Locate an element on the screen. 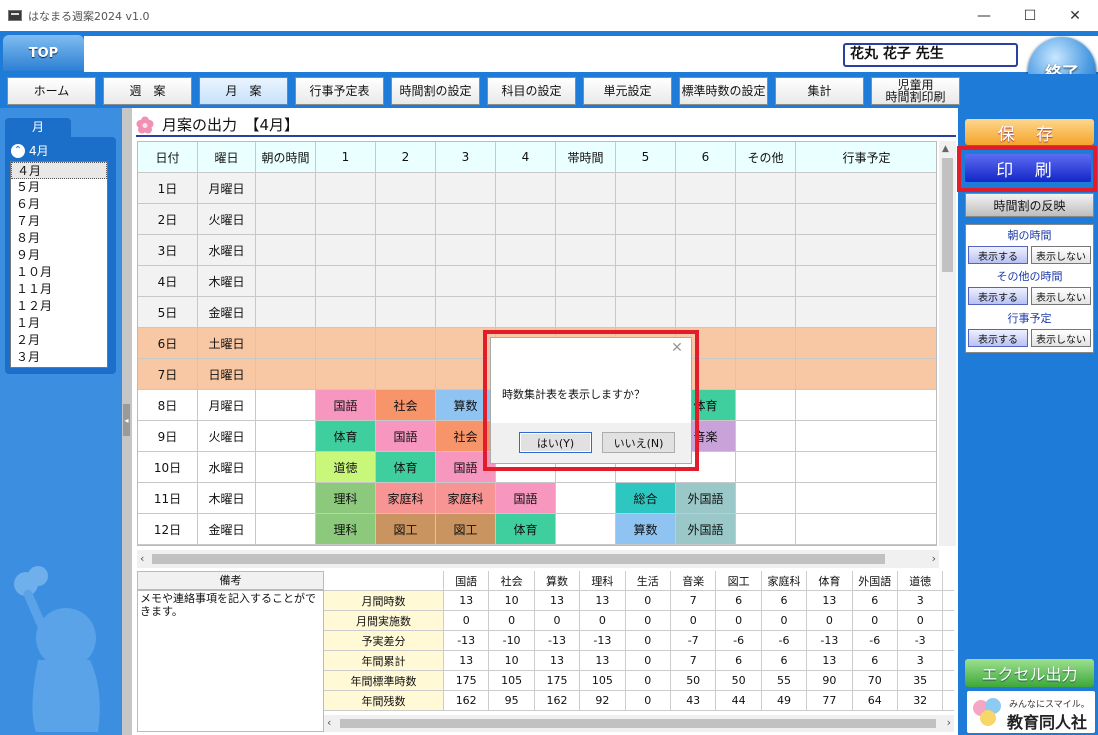 The image size is (1098, 735). event-hide-button: 表示しない is located at coordinates (1061, 338).